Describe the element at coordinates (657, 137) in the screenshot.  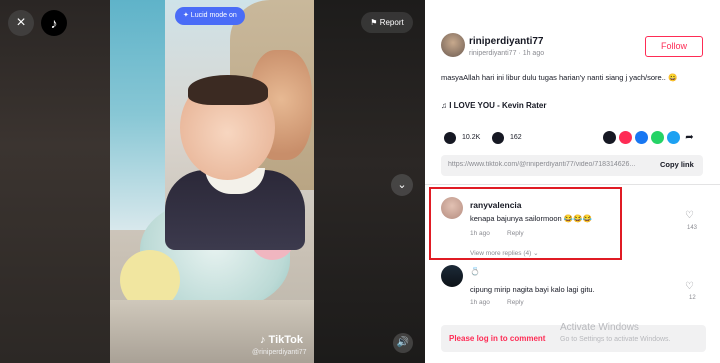
I see `whatsapp-icon` at that location.